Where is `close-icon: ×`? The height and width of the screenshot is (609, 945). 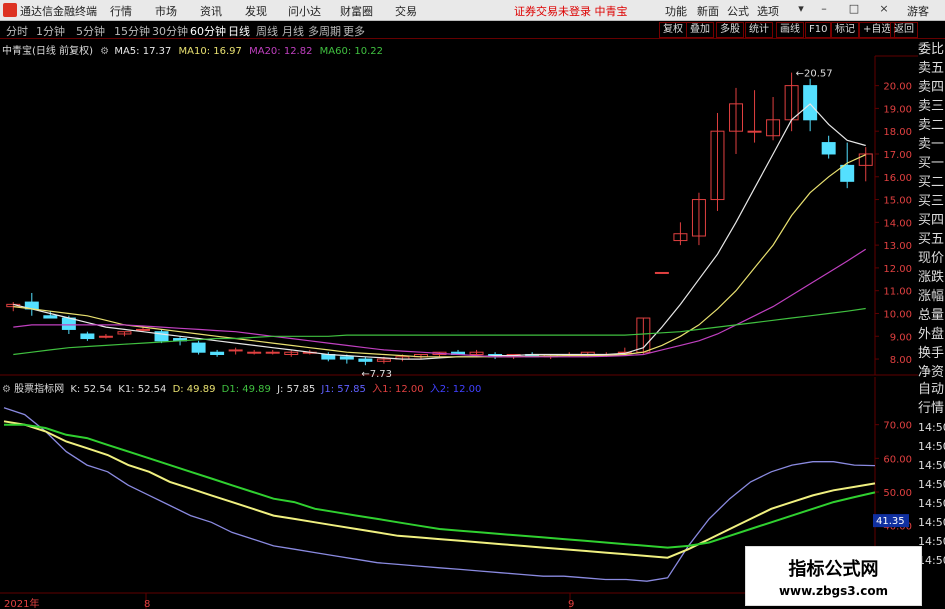 close-icon: × is located at coordinates (884, 9).